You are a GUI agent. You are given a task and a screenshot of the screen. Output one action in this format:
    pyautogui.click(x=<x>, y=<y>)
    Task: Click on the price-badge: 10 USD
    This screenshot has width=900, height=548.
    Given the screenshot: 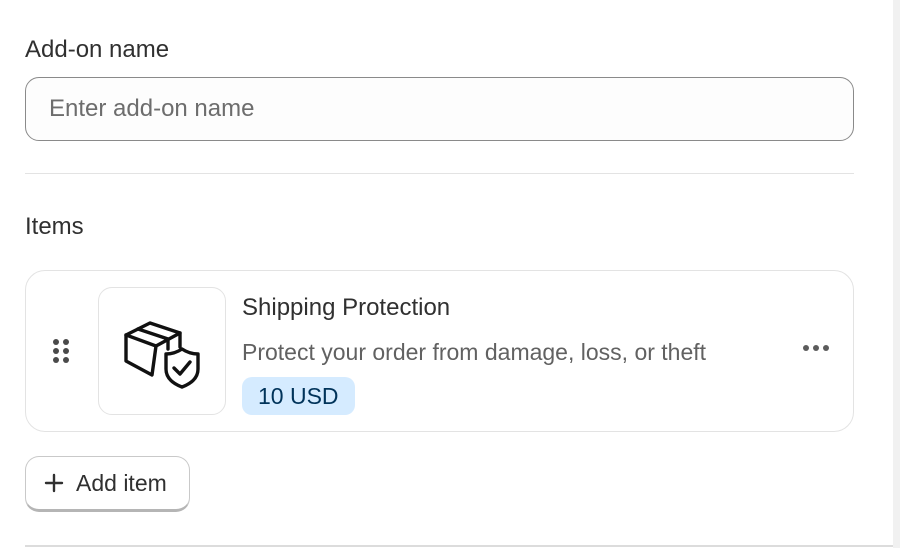 What is the action you would take?
    pyautogui.click(x=298, y=396)
    